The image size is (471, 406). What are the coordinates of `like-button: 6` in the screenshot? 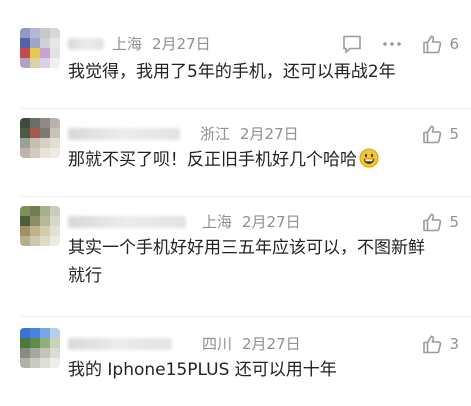 It's located at (440, 44).